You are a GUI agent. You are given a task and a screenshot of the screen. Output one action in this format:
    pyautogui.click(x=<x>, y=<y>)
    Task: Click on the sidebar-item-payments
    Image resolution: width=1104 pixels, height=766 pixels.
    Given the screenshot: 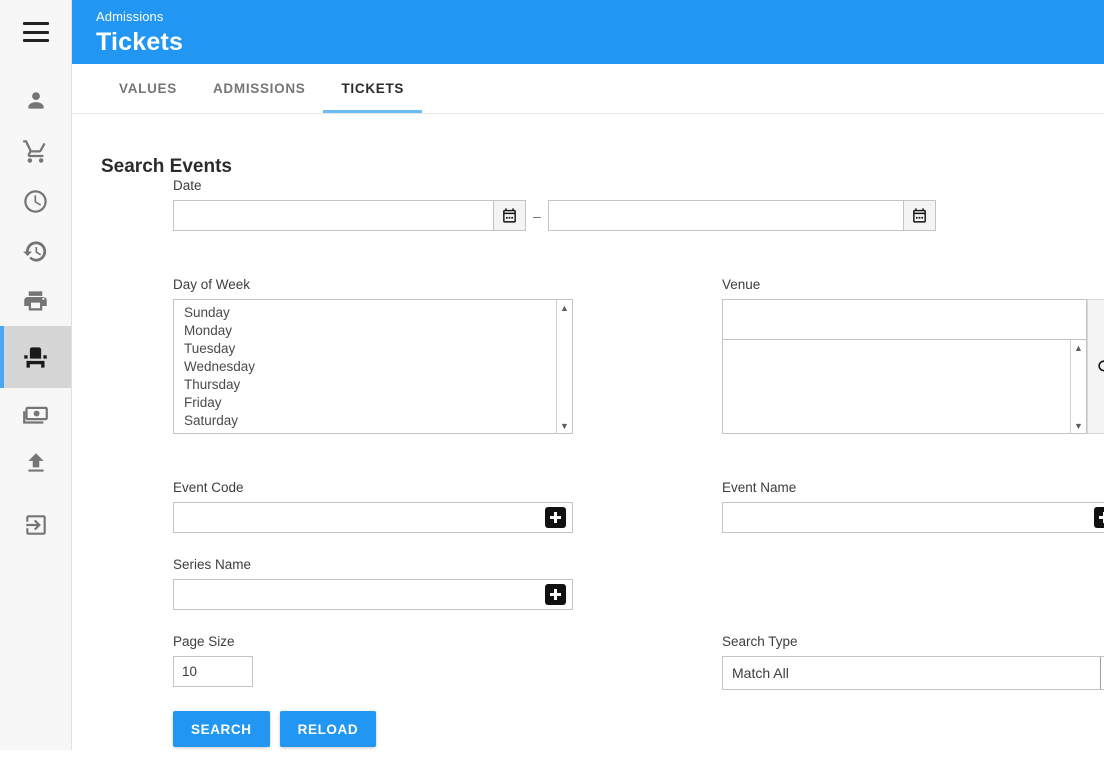 What is the action you would take?
    pyautogui.click(x=35, y=413)
    